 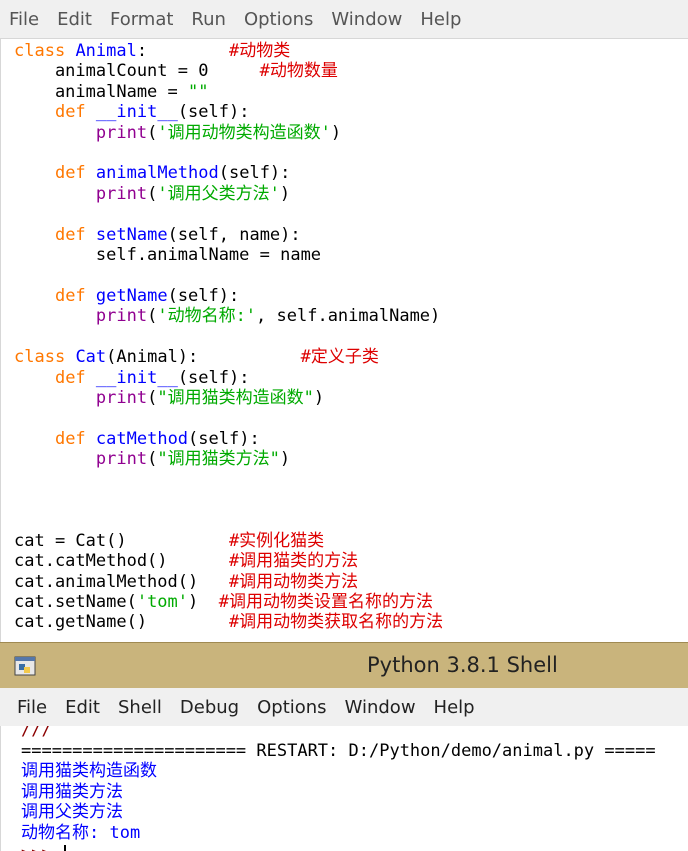 I want to click on shell-partial-line: ///, so click(x=36, y=733).